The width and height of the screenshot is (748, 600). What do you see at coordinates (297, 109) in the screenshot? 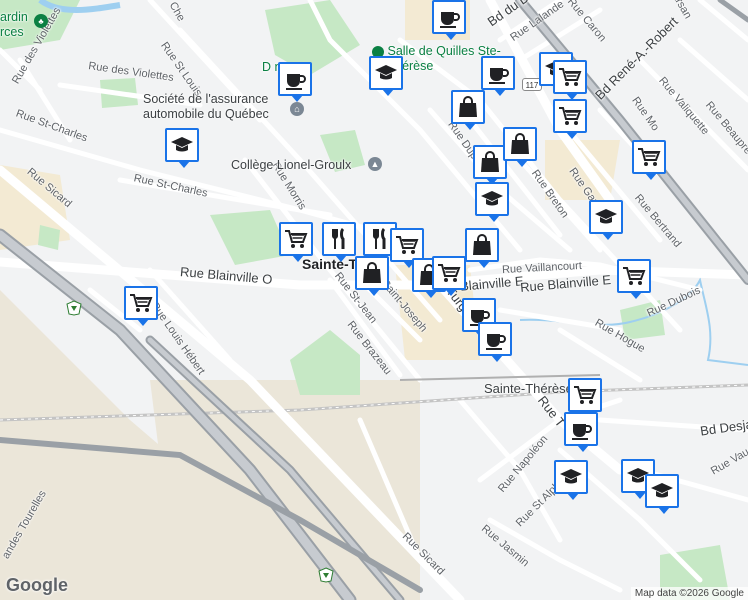
I see `government-icon: ⌂` at bounding box center [297, 109].